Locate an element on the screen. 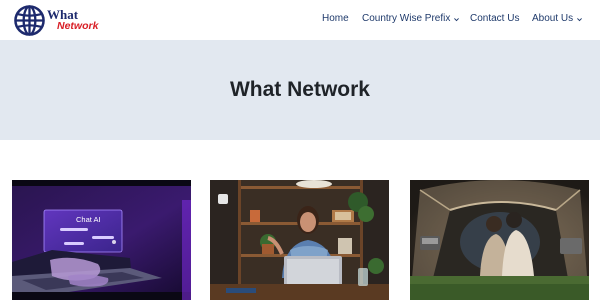  nav-country-wise-prefix: Country Wise Prefix is located at coordinates (411, 19).